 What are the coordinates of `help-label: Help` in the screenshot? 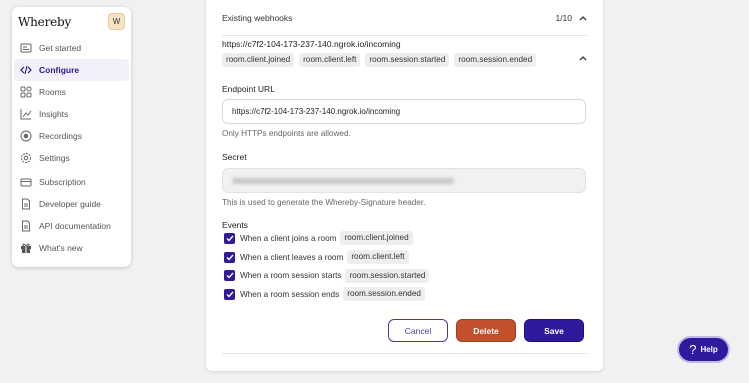 It's located at (709, 349).